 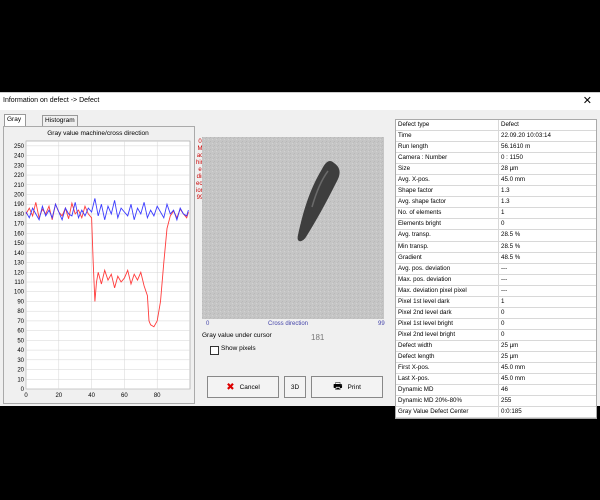 I want to click on property-key: Pixel 1st level bright, so click(x=447, y=323).